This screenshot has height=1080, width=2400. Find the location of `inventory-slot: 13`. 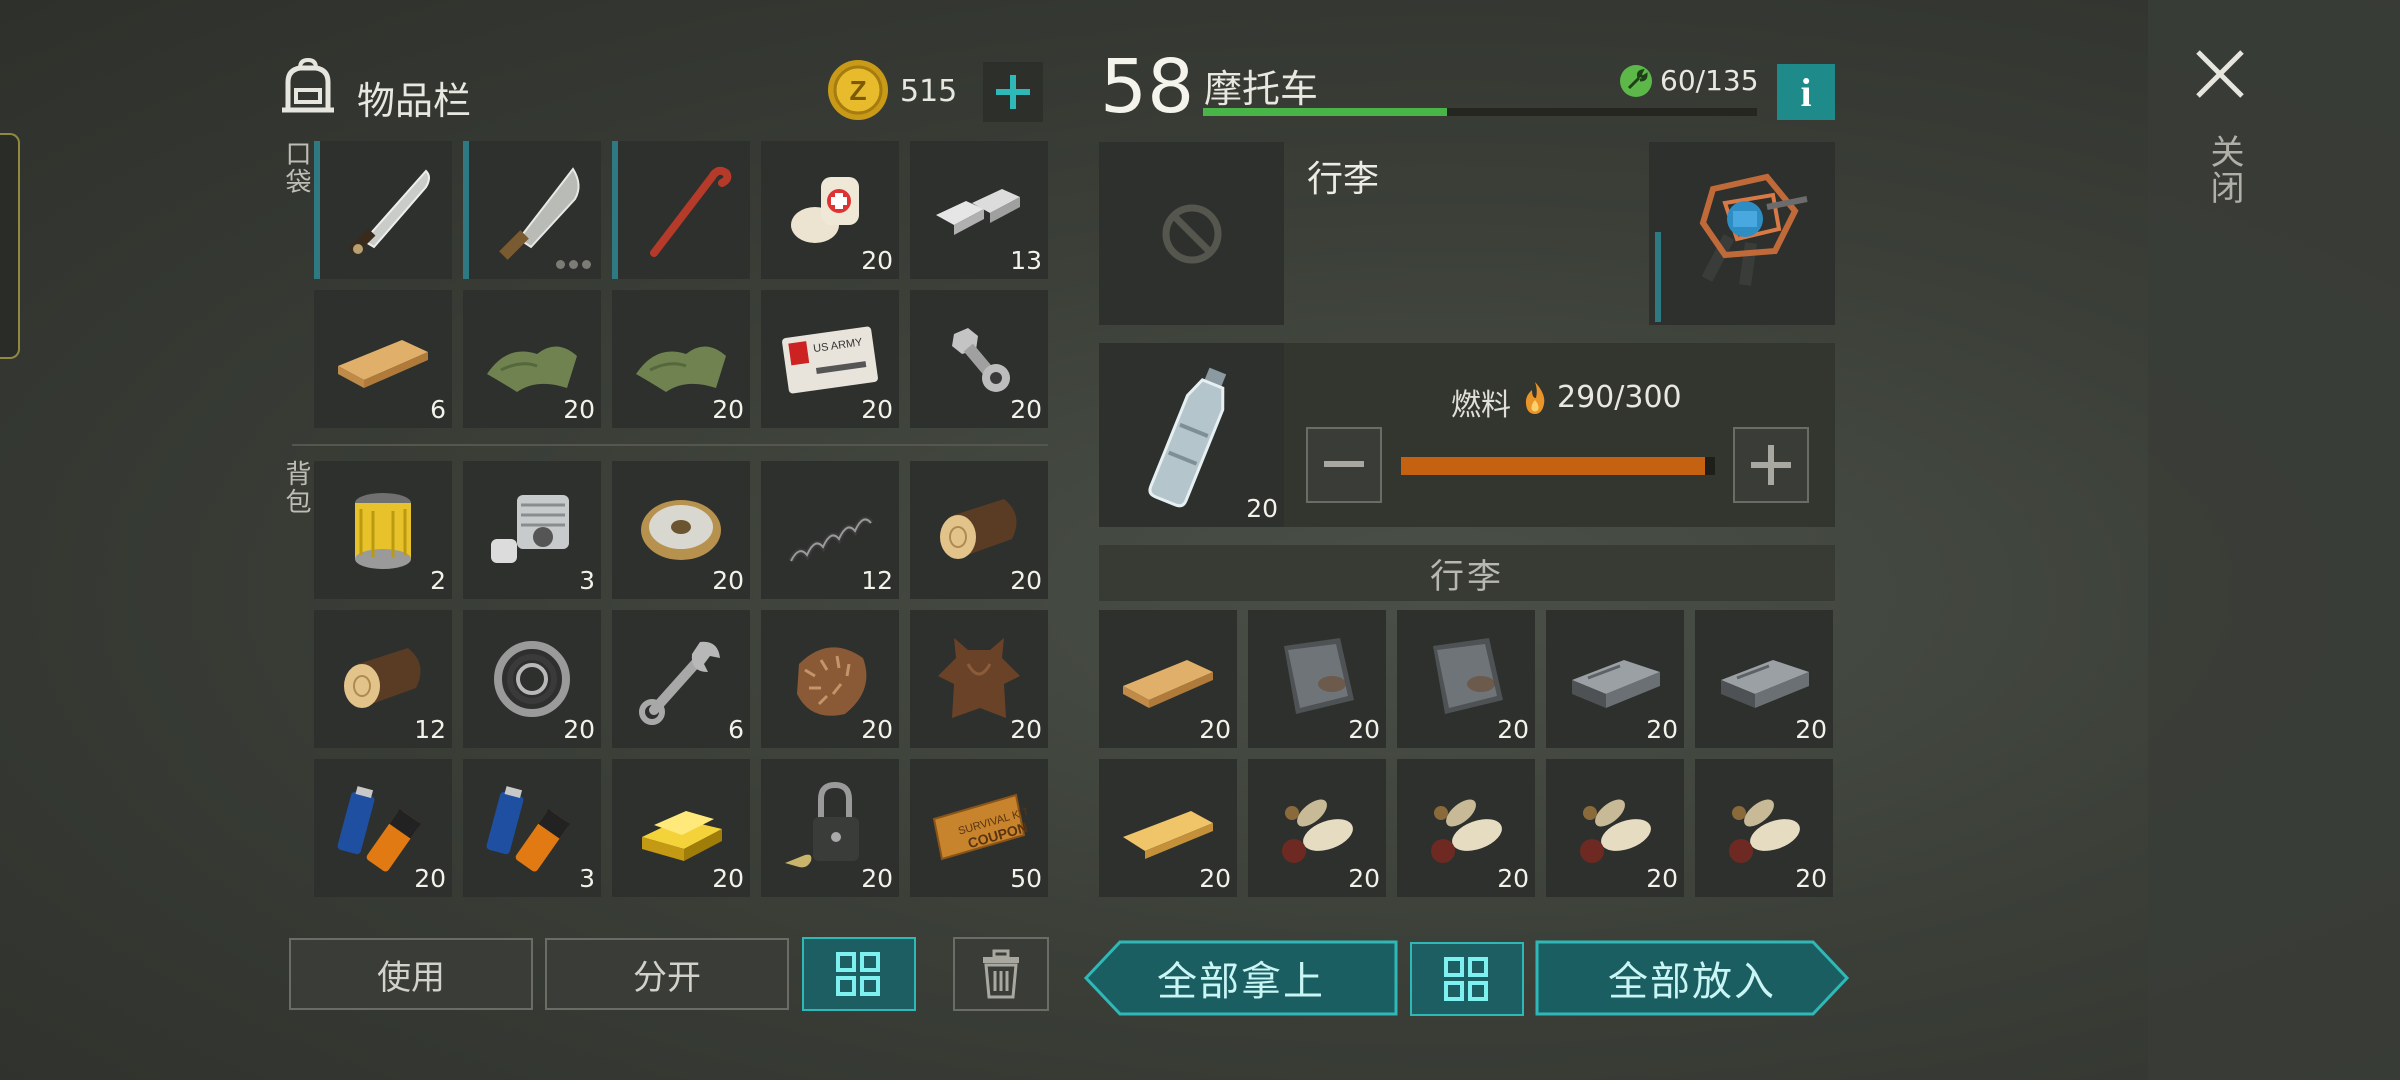

inventory-slot: 13 is located at coordinates (979, 210).